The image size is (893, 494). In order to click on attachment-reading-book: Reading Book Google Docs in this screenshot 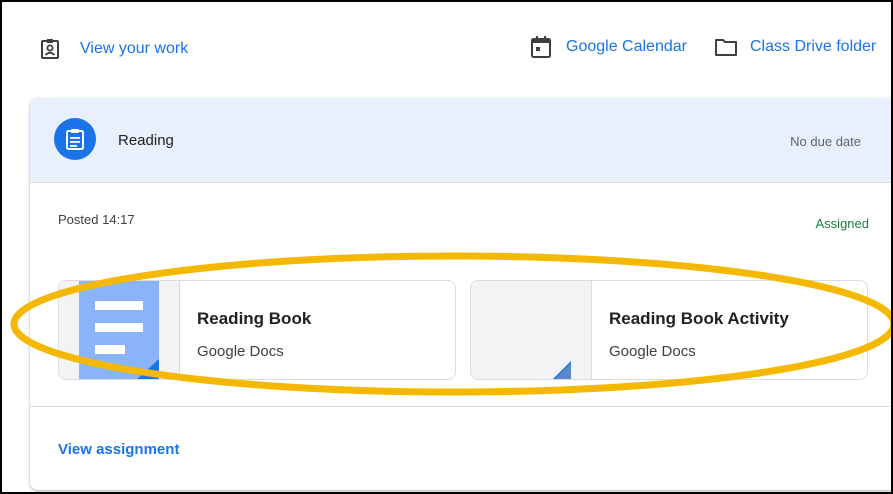, I will do `click(257, 330)`.